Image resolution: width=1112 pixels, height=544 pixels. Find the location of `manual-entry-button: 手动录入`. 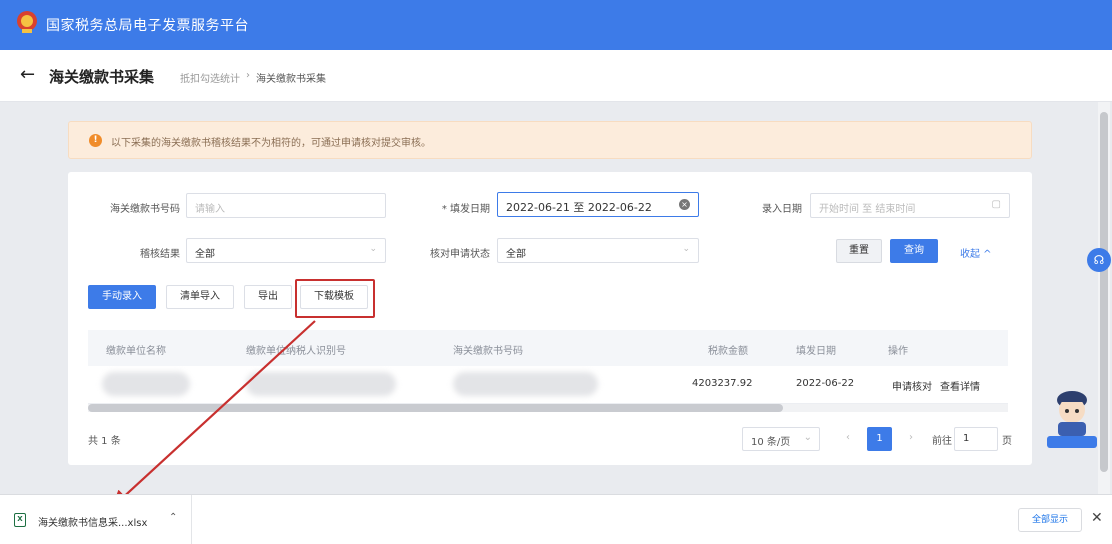

manual-entry-button: 手动录入 is located at coordinates (122, 297).